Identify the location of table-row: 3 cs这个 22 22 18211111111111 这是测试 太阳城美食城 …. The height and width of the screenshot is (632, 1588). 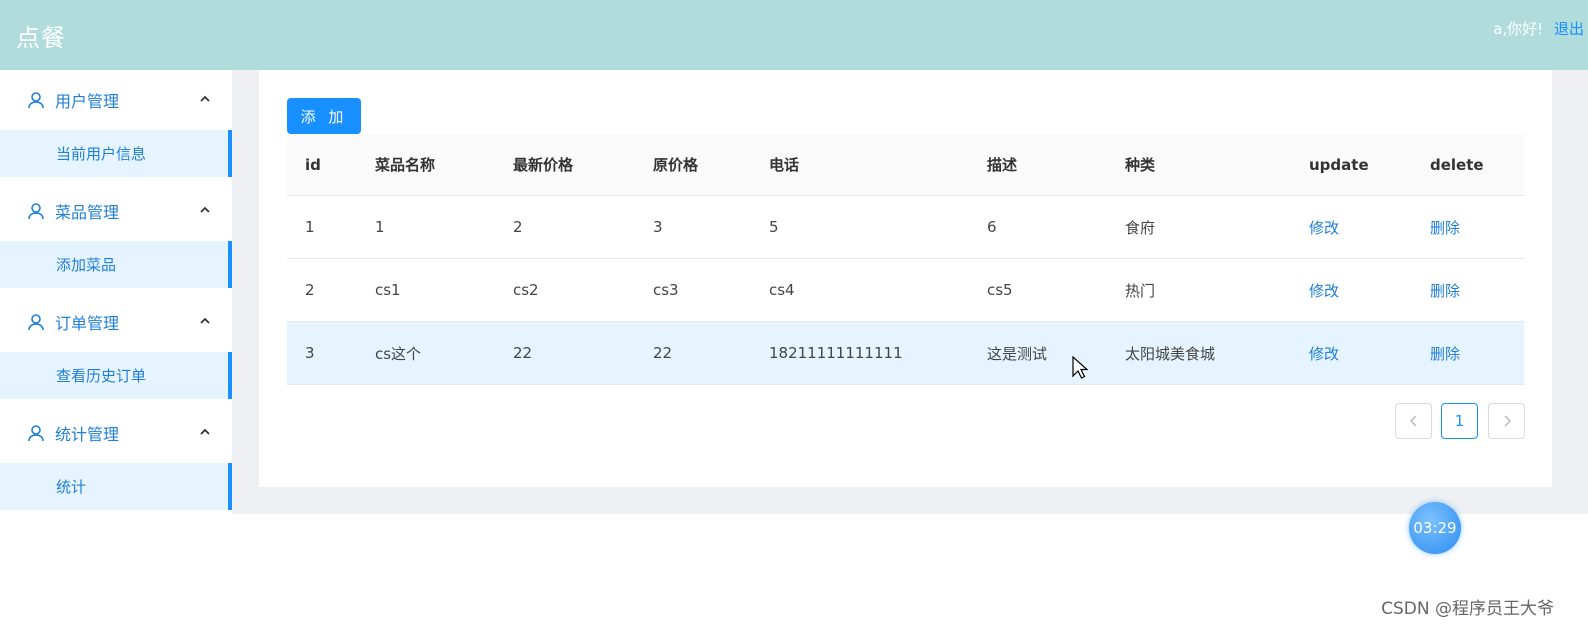
(905, 353).